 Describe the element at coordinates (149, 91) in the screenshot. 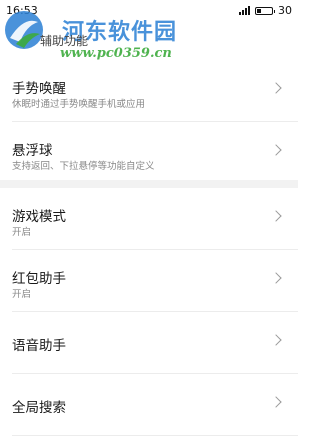

I see `gesture-wake-item: 手势唤醒 休眠时通过手势唤醒手机或应用` at that location.